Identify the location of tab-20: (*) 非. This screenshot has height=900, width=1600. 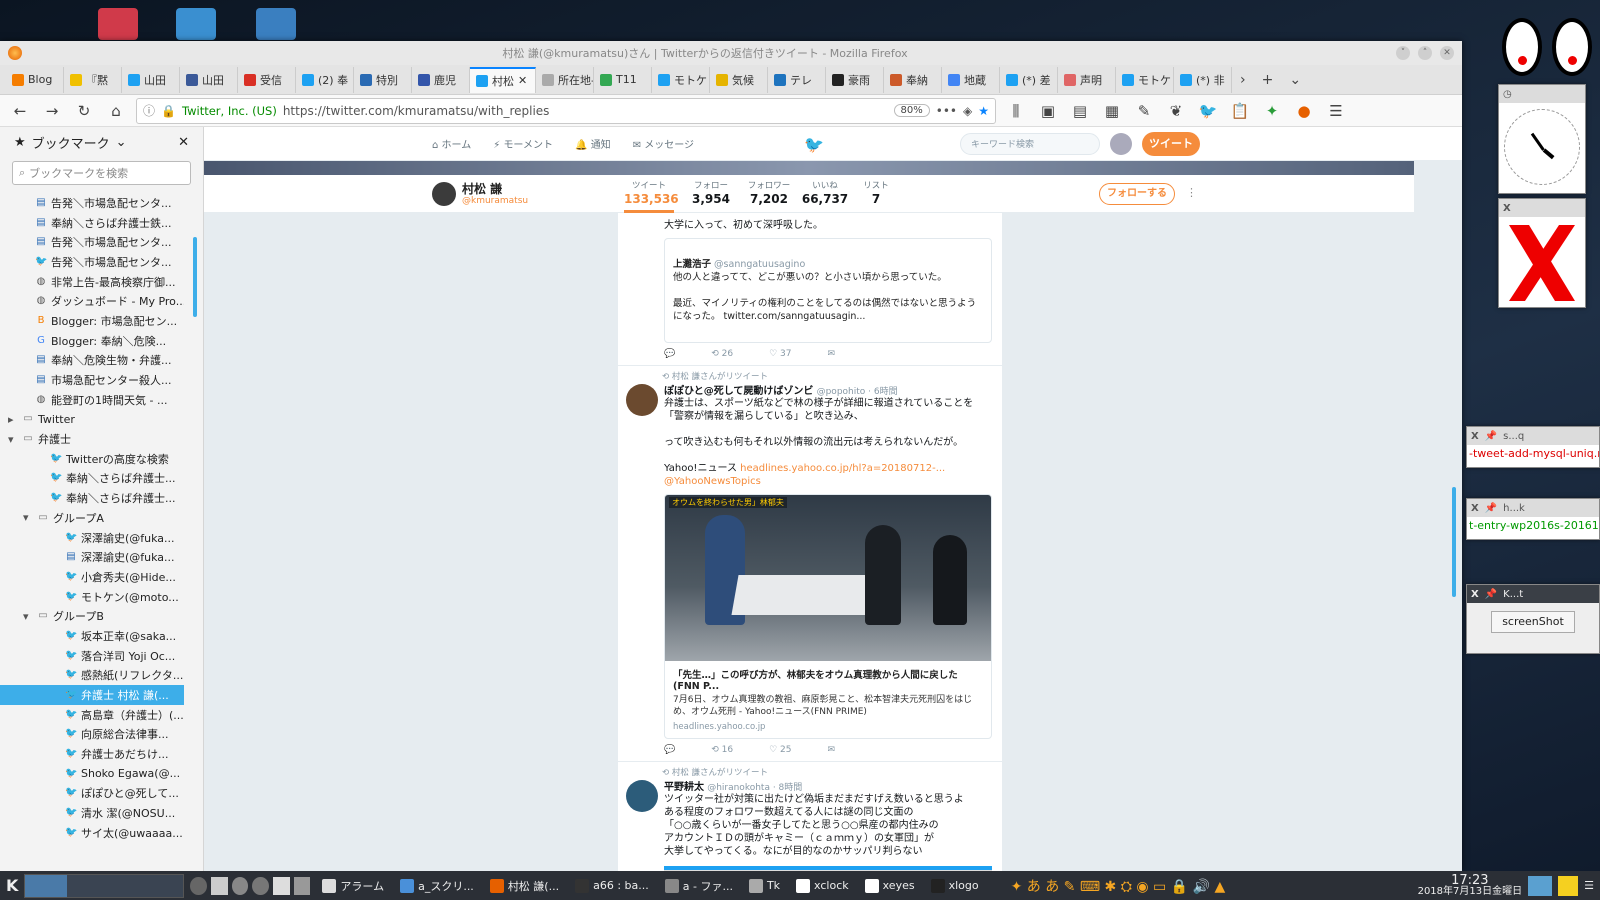
(1203, 79).